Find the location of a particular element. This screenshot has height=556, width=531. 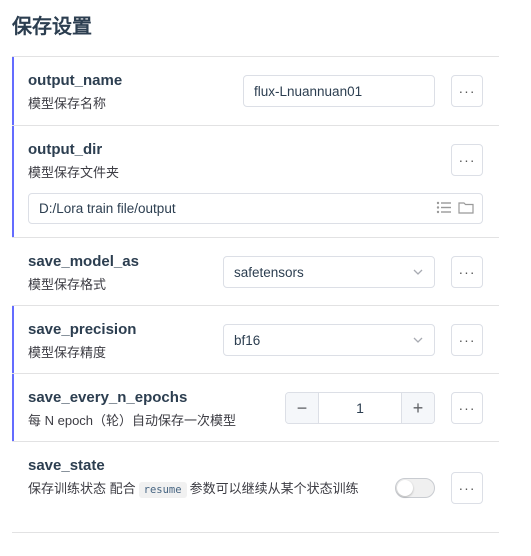

setting-save-precision: save_precision 模型保存精度 bf16 ··· is located at coordinates (255, 339).